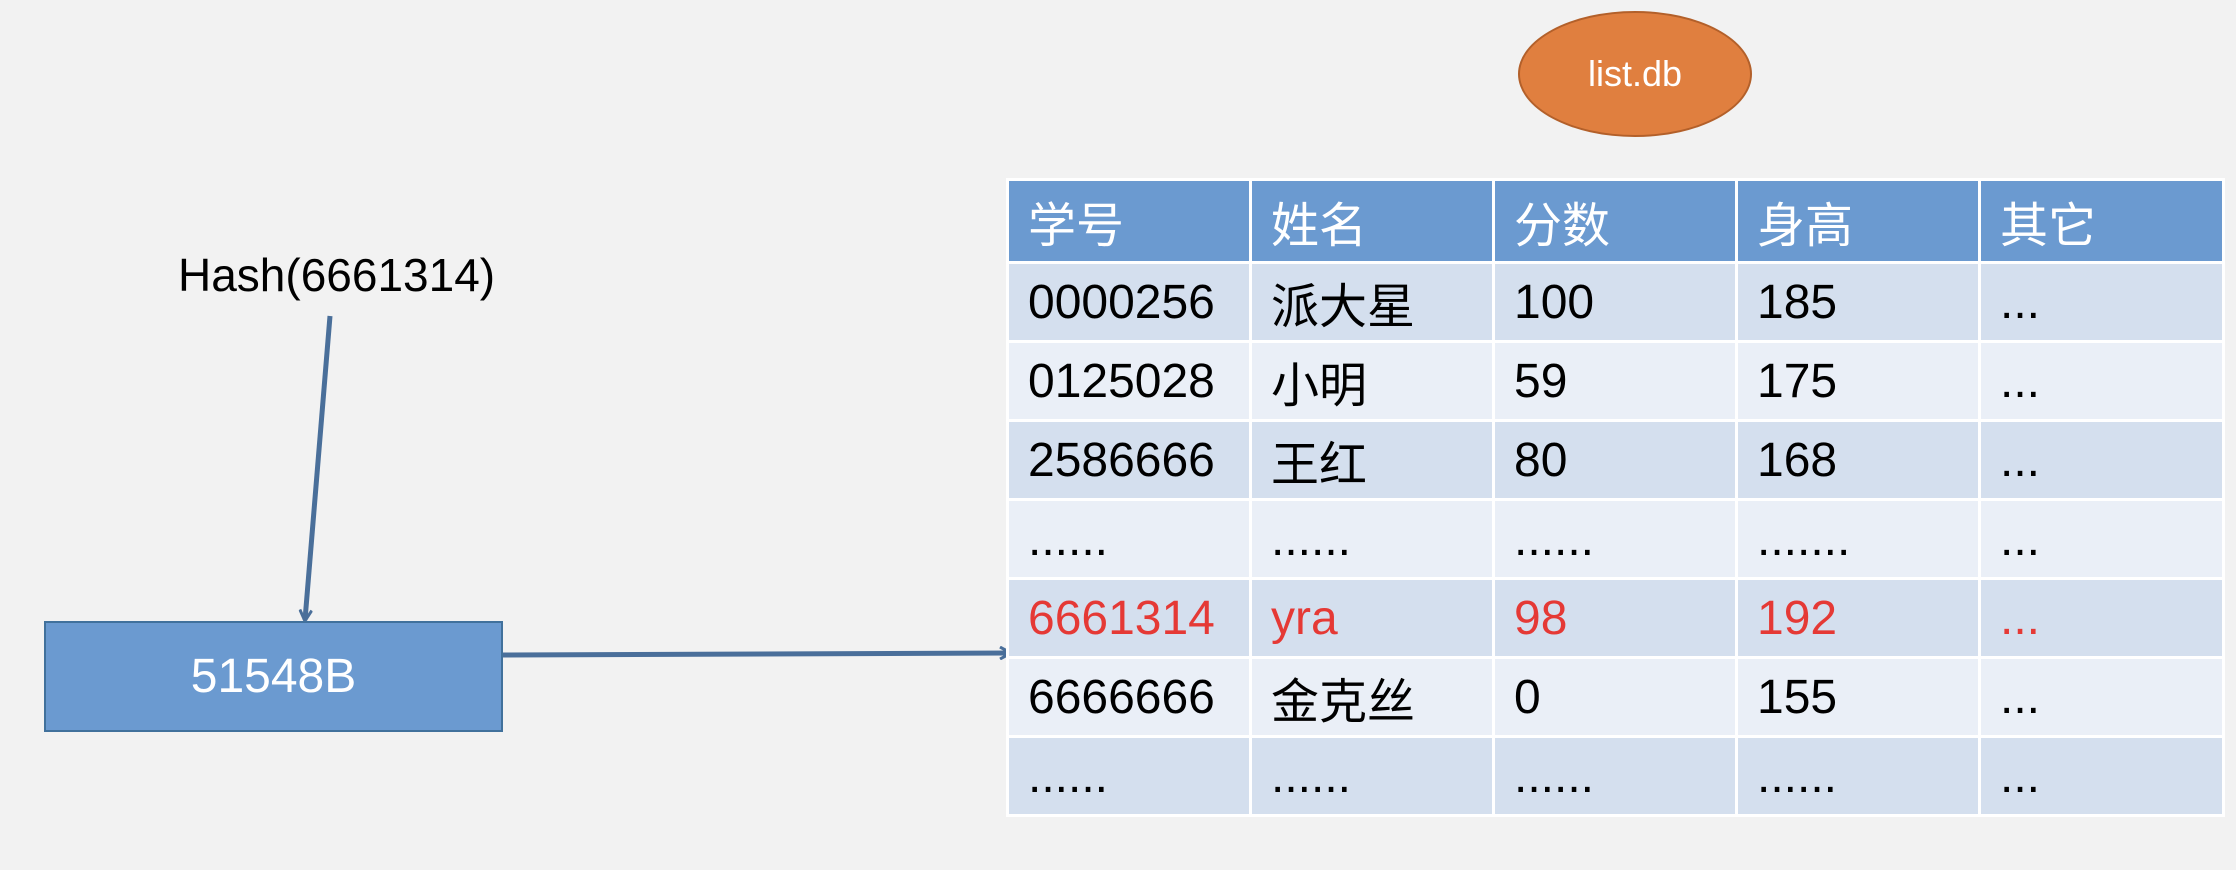 The height and width of the screenshot is (870, 2236). Describe the element at coordinates (1372, 697) in the screenshot. I see `name-cell: 金克丝` at that location.